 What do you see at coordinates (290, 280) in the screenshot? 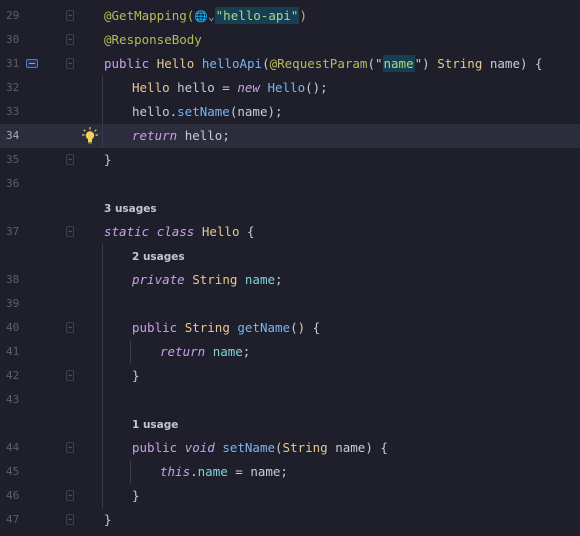
I see `code-line: 38 private String name;` at bounding box center [290, 280].